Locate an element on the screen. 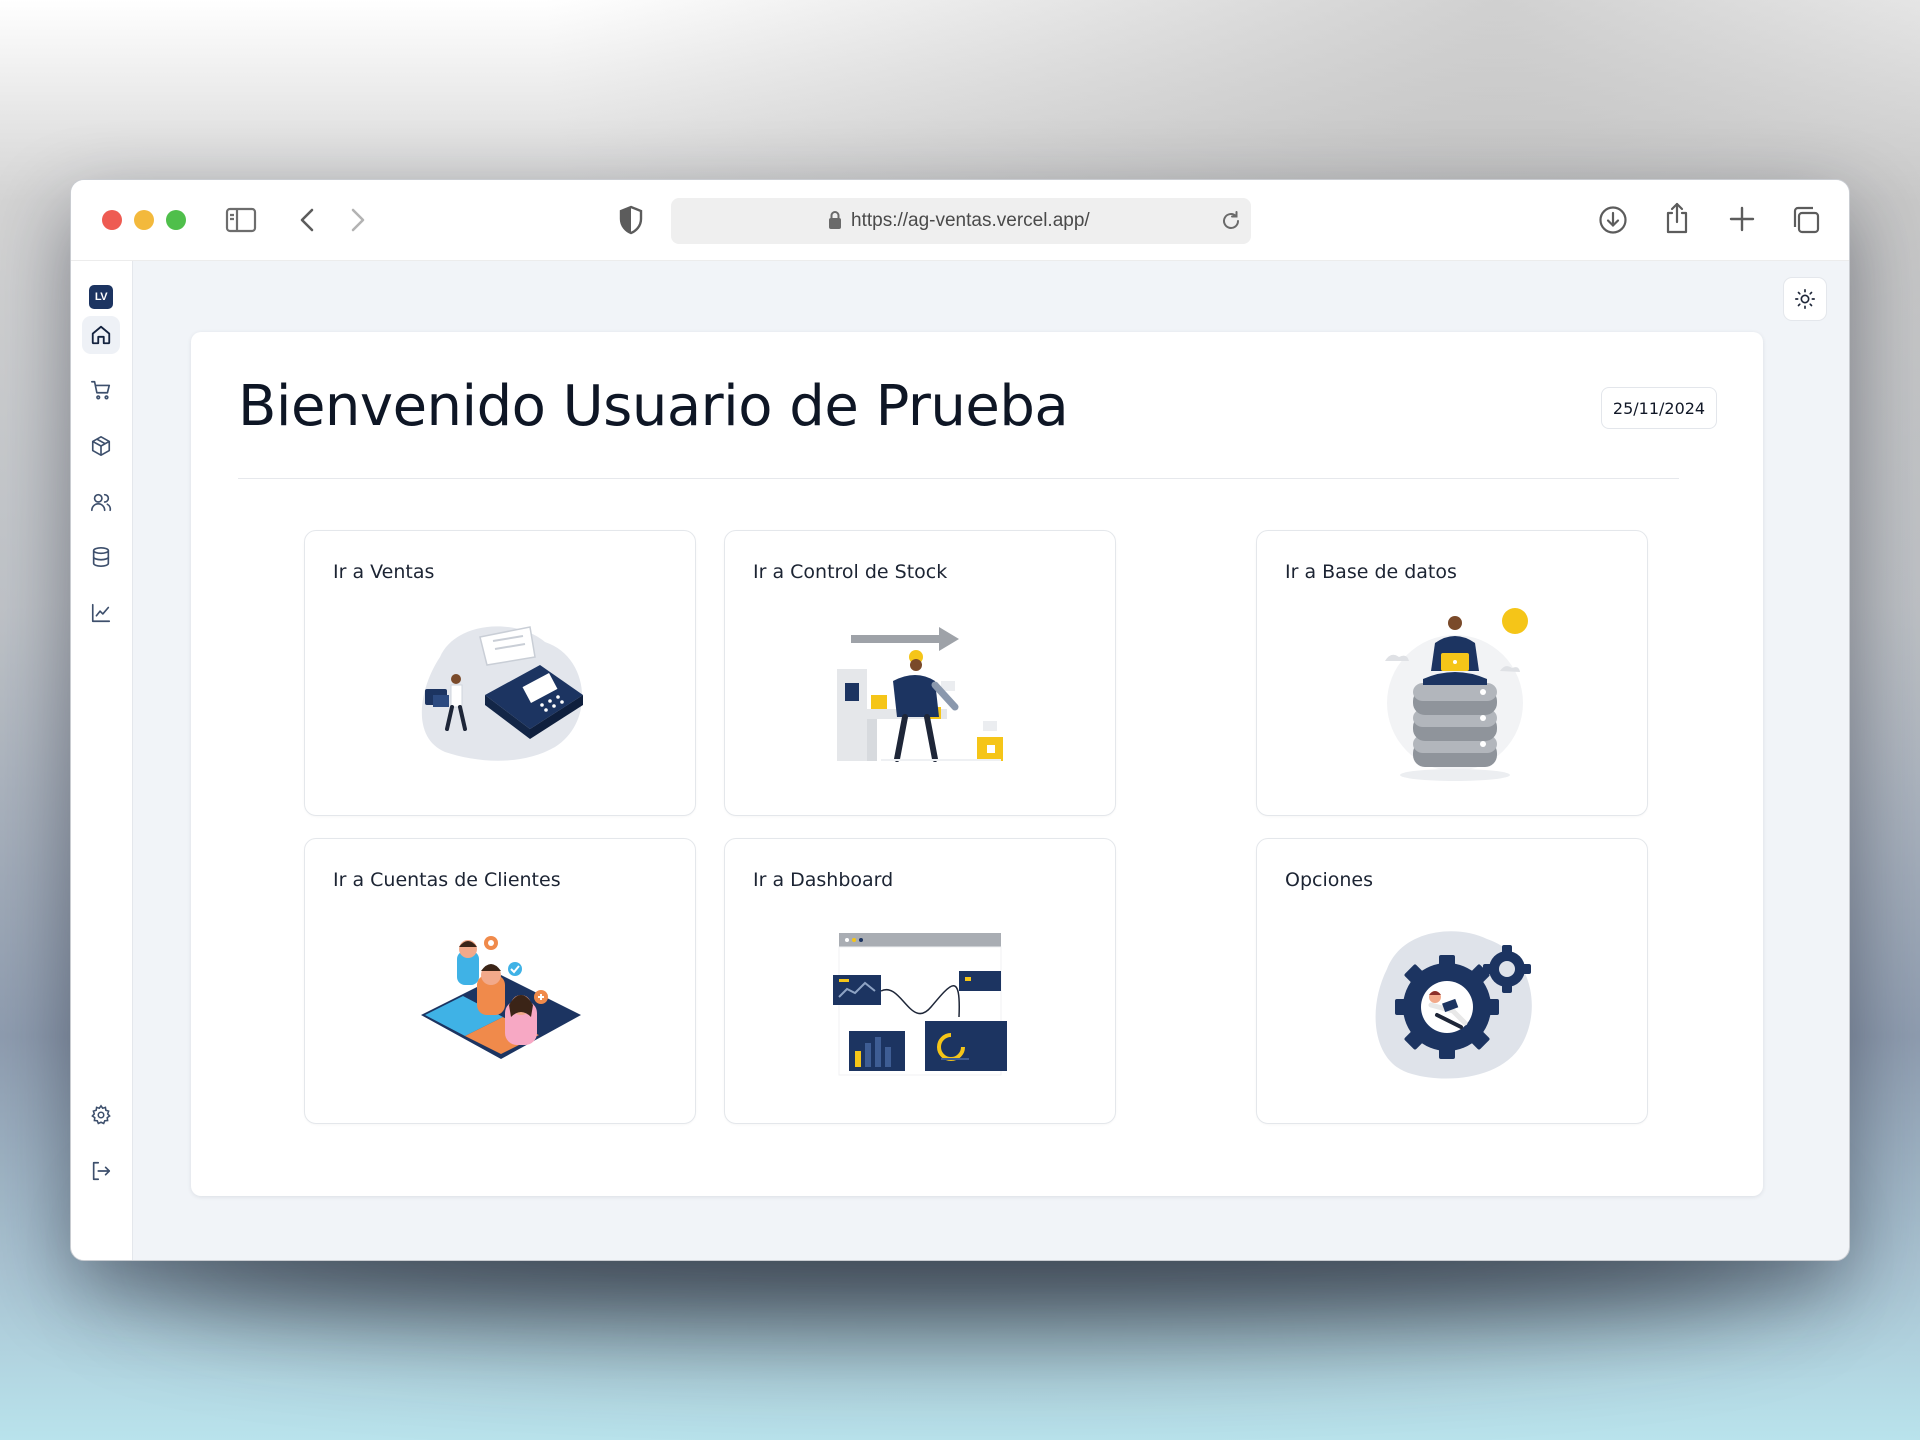  tile-ventas: Ir a Ventas is located at coordinates (500, 673).